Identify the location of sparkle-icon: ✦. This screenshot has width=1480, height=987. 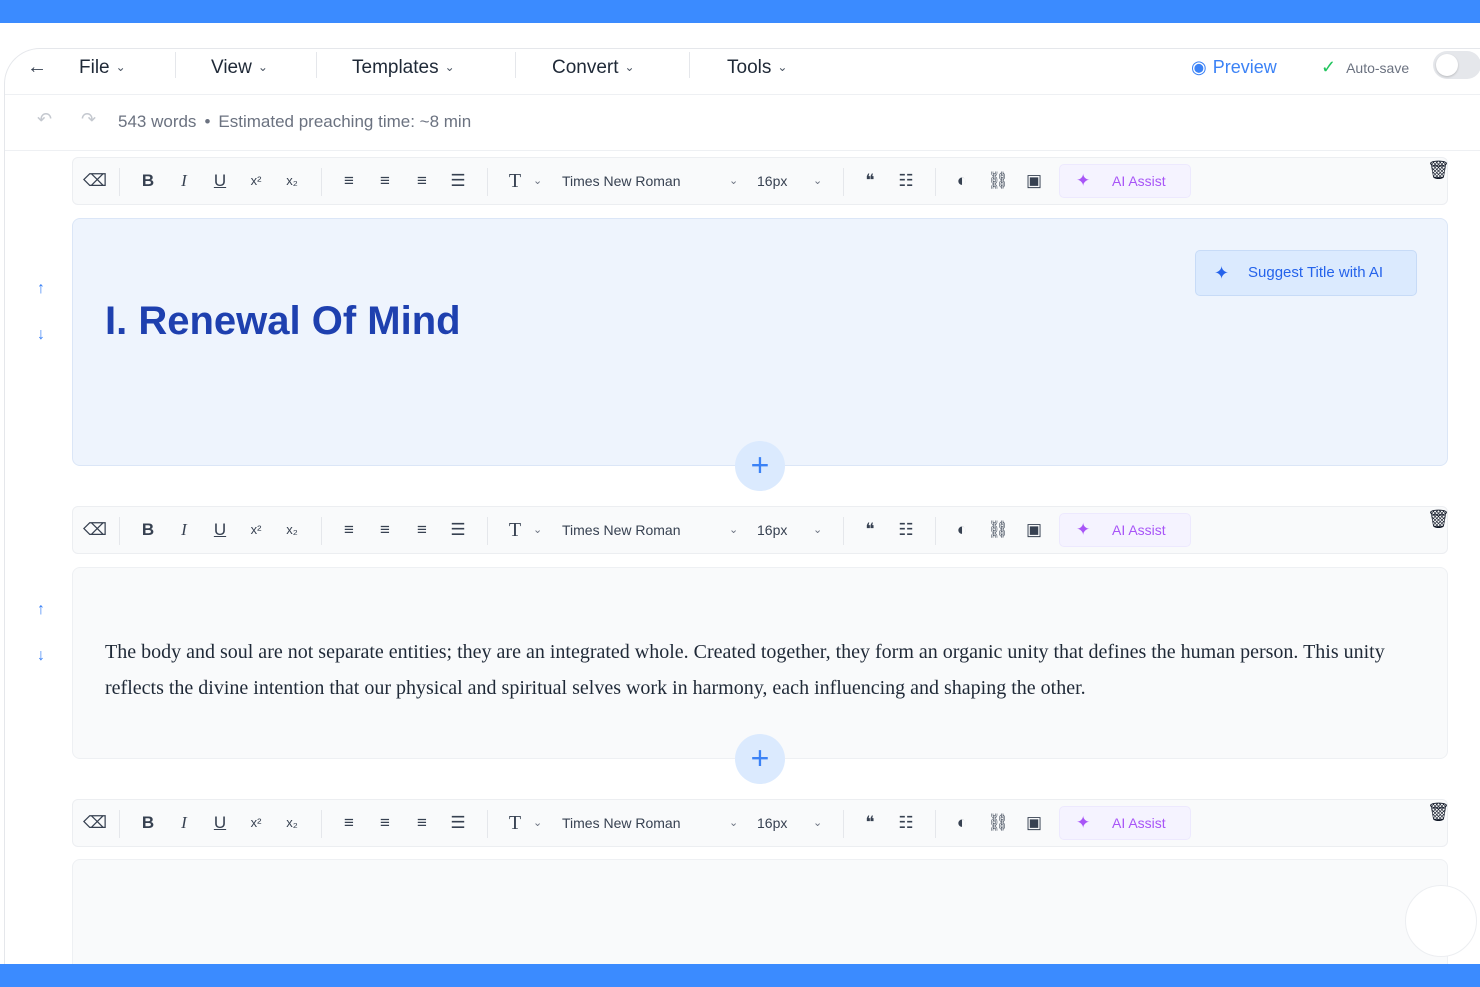
(1083, 529).